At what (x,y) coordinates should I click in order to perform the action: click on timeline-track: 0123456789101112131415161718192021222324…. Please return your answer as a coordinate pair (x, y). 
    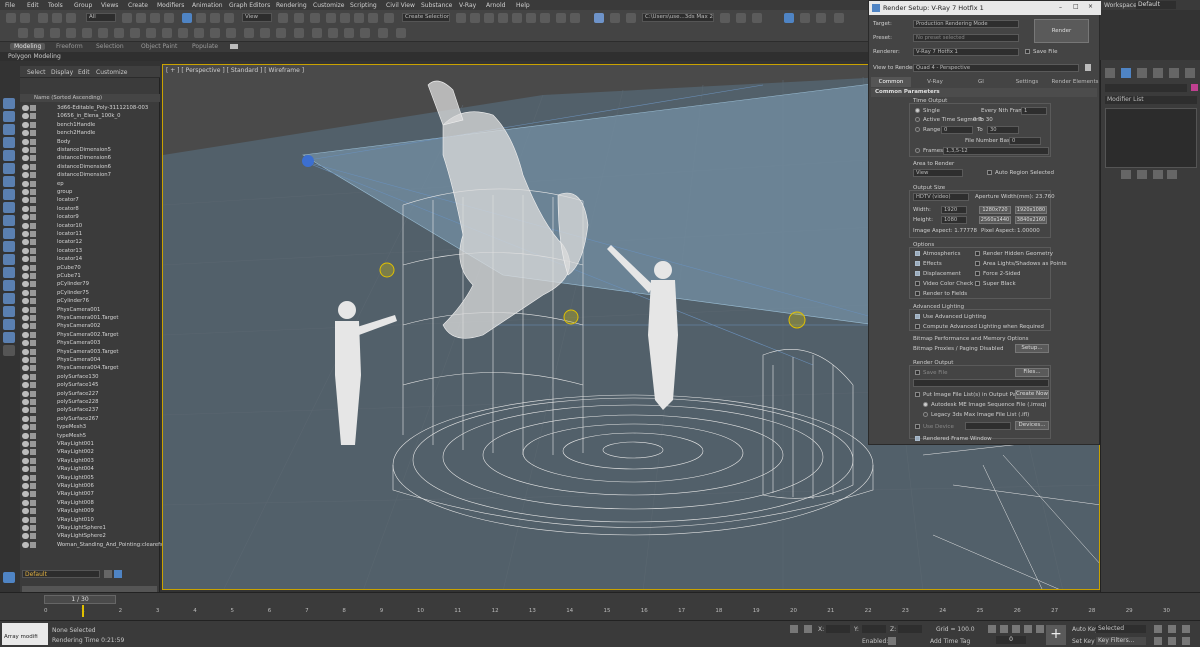
    Looking at the image, I should click on (600, 612).